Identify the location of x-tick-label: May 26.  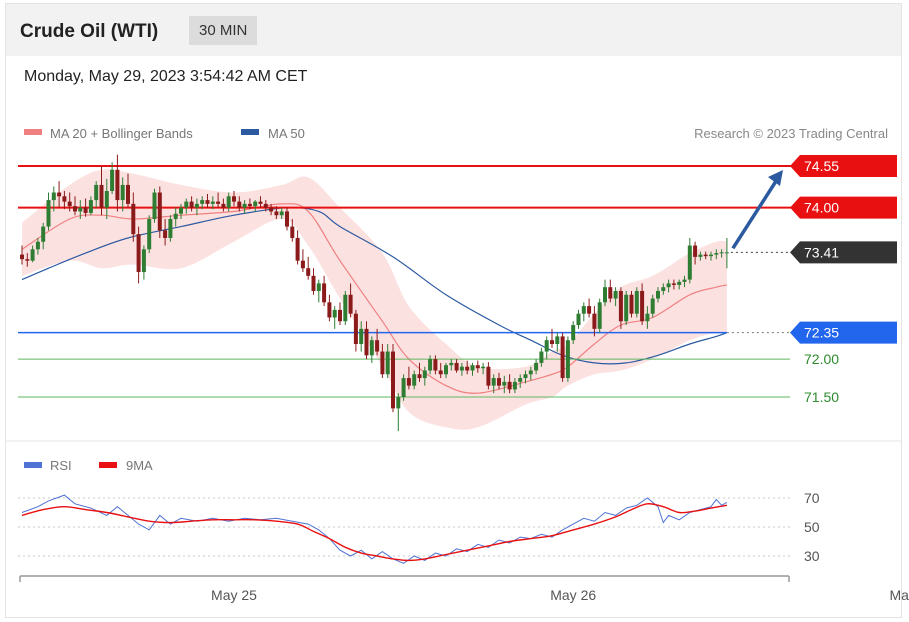
(573, 595).